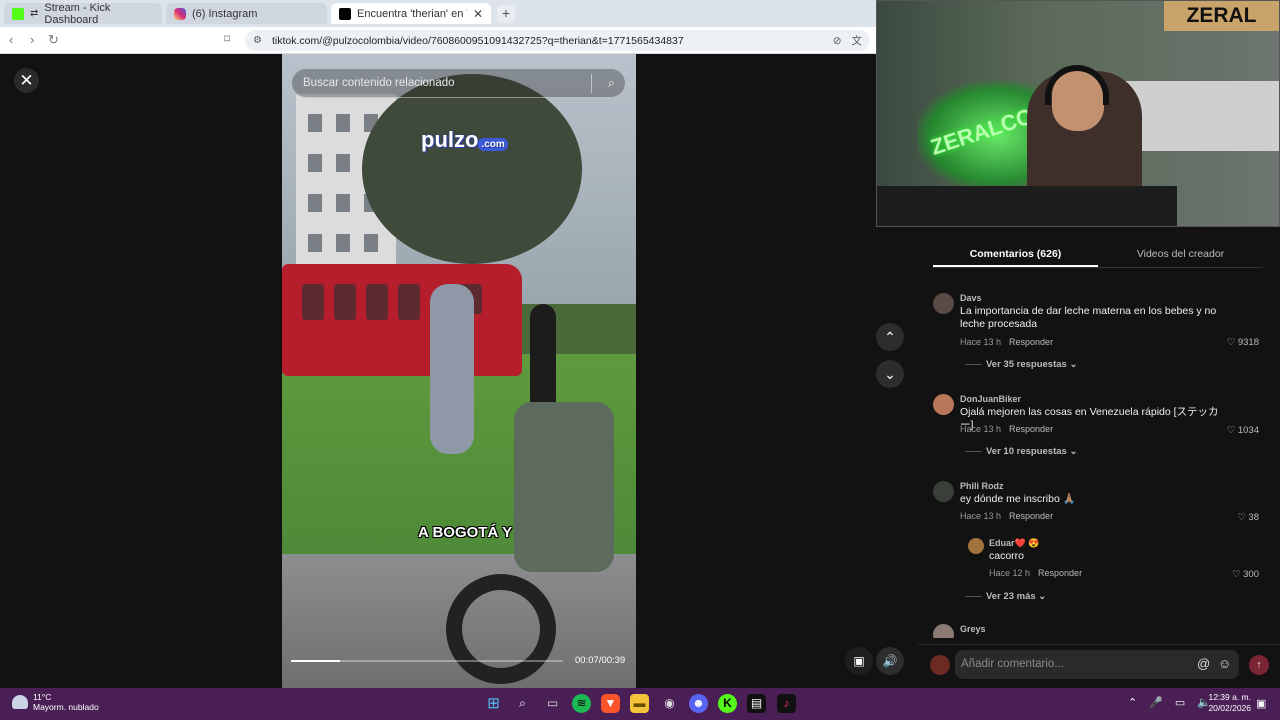 This screenshot has height=720, width=1280. I want to click on video-timecode: 00:07/00:39, so click(600, 660).